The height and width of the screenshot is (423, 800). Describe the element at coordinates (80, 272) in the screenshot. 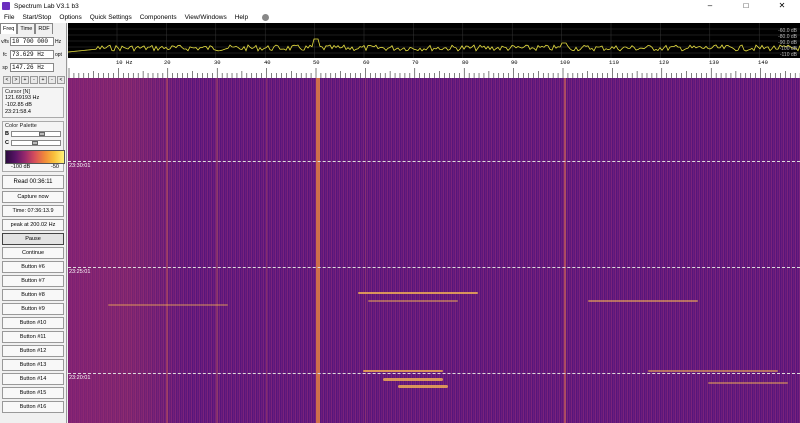

I see `time-marker-label: 23:25:01` at that location.